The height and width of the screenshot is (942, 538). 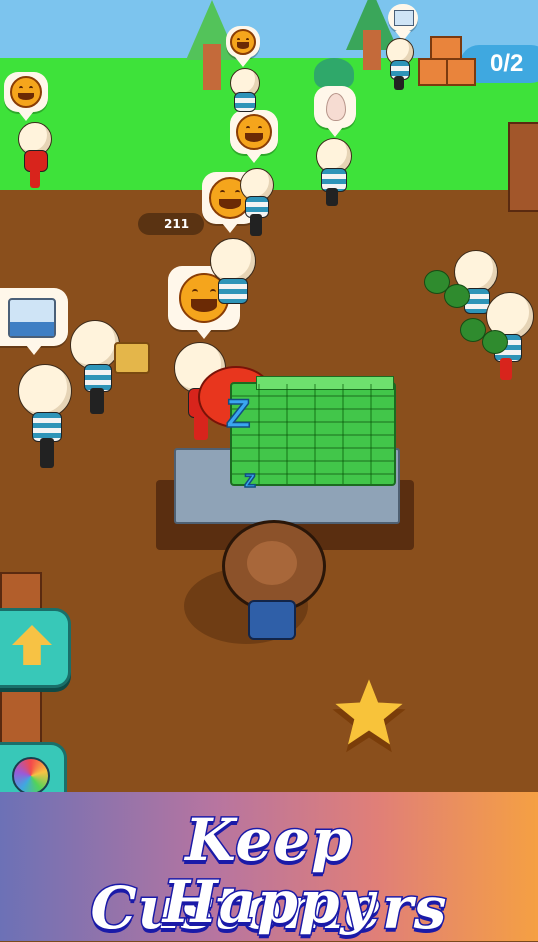 I want to click on player-body, so click(x=272, y=620).